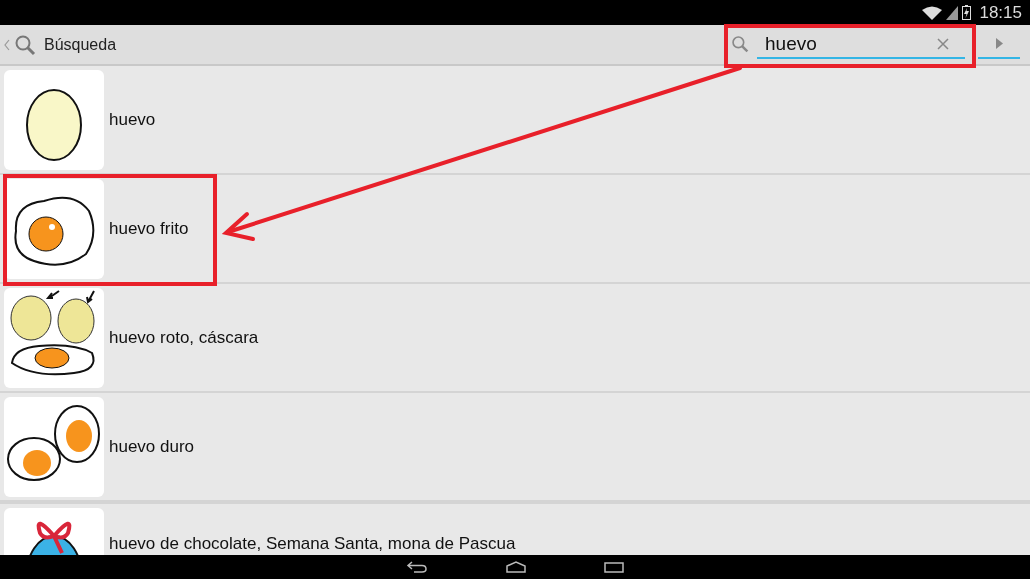 This screenshot has width=1030, height=579. I want to click on home-icon, so click(516, 567).